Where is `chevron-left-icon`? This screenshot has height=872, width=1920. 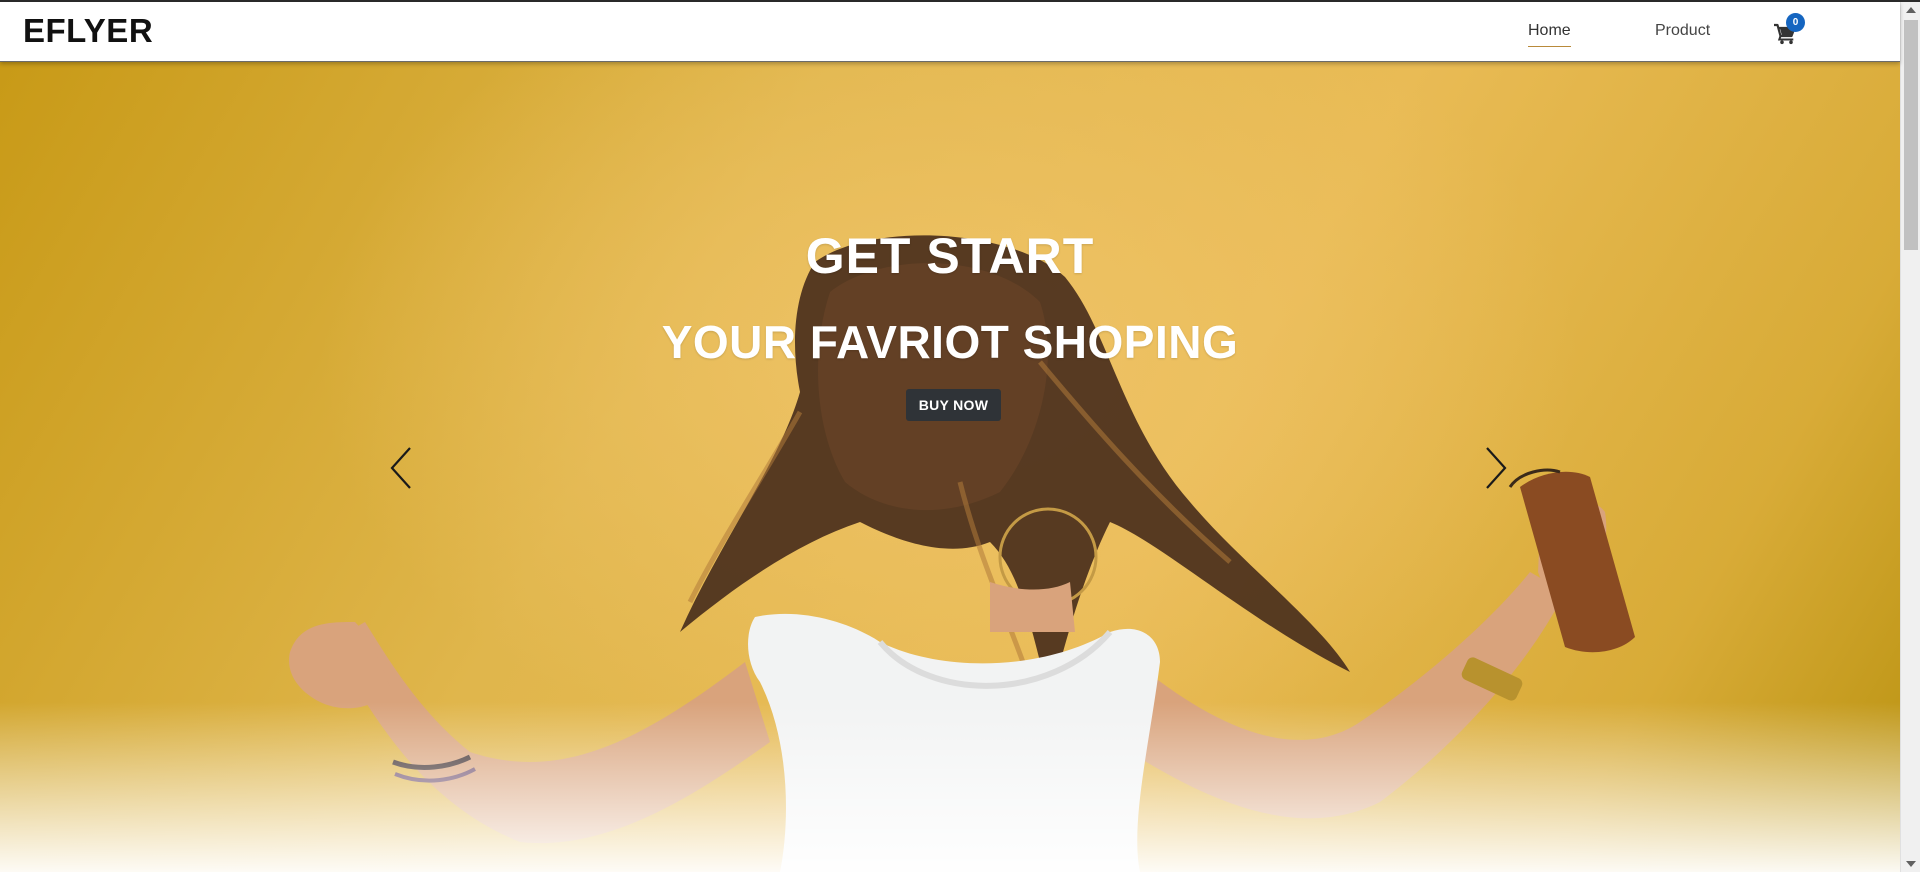
chevron-left-icon is located at coordinates (401, 468).